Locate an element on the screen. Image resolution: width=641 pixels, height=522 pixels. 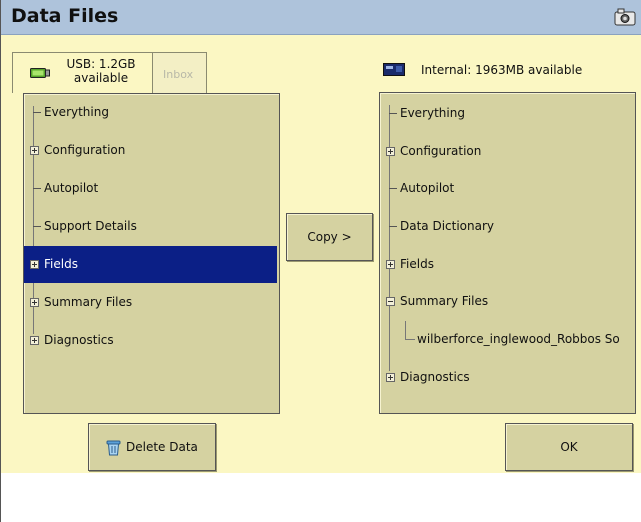
ok-button-label: OK is located at coordinates (569, 447).